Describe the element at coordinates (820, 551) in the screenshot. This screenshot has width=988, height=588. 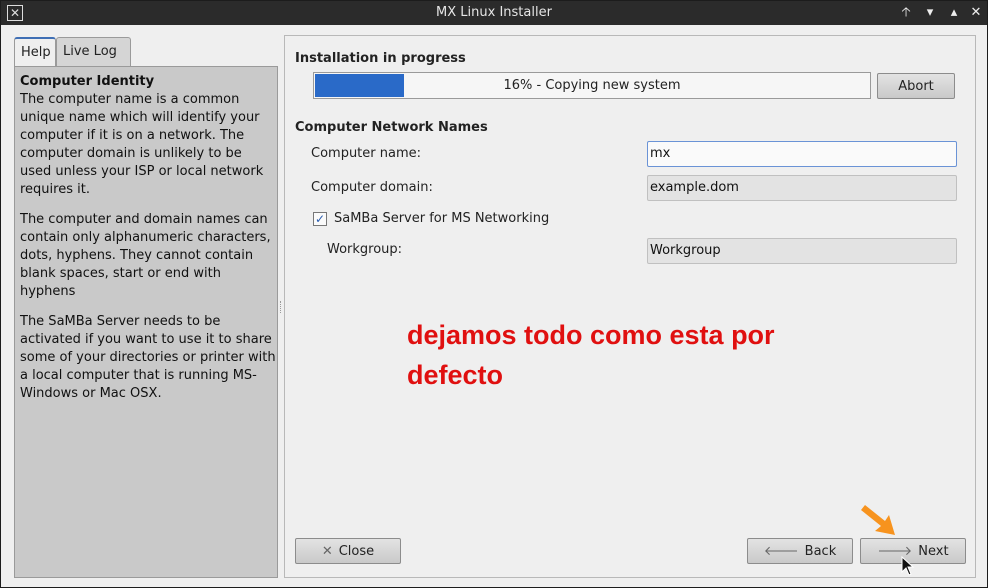
I see `back-label: Back` at that location.